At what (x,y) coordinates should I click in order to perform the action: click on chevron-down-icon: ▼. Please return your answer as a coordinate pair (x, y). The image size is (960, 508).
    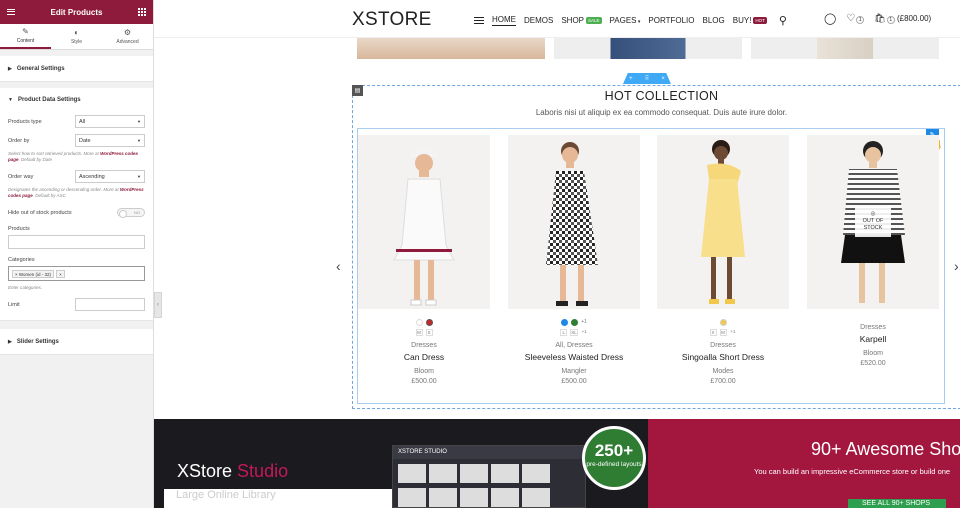
    Looking at the image, I should click on (139, 121).